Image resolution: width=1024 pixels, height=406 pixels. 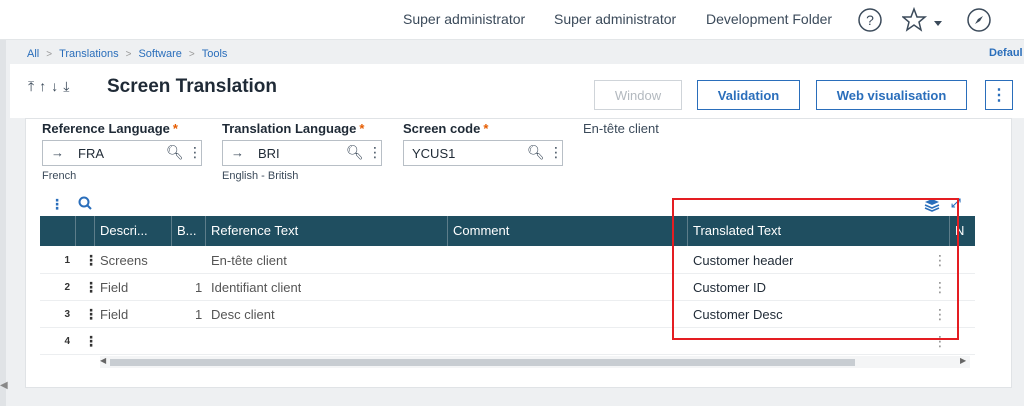 I want to click on row-number: 4, so click(x=67, y=341).